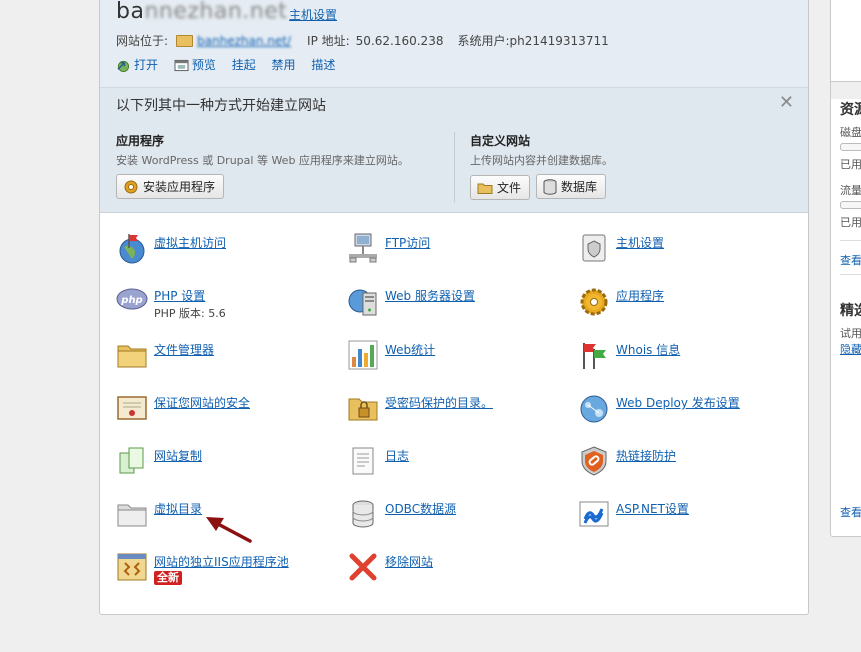 The image size is (861, 652). What do you see at coordinates (132, 567) in the screenshot?
I see `iis-pool-icon` at bounding box center [132, 567].